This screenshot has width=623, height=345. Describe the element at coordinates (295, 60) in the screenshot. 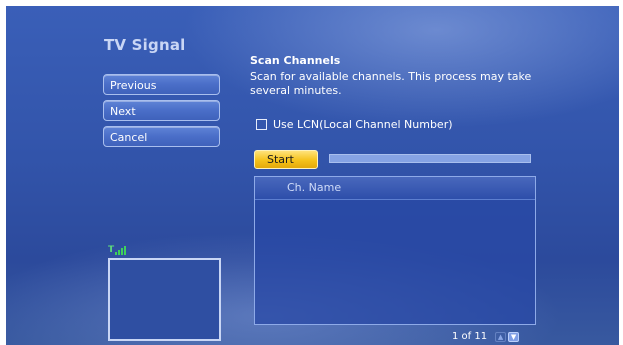

I see `section-title: Scan Channels` at that location.